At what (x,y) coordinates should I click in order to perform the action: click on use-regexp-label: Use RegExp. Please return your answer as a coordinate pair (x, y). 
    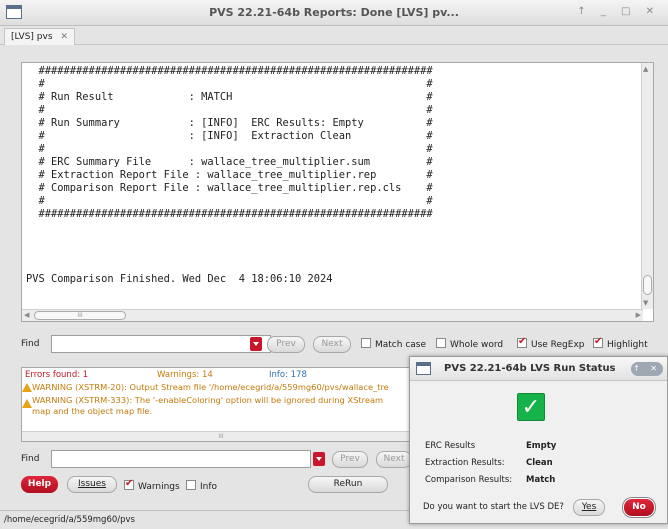
    Looking at the image, I should click on (558, 345).